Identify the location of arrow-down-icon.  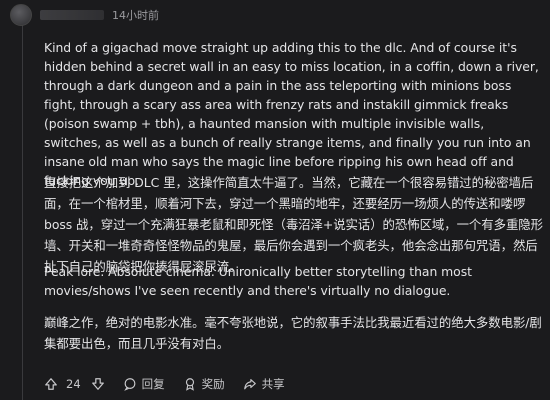
(98, 384).